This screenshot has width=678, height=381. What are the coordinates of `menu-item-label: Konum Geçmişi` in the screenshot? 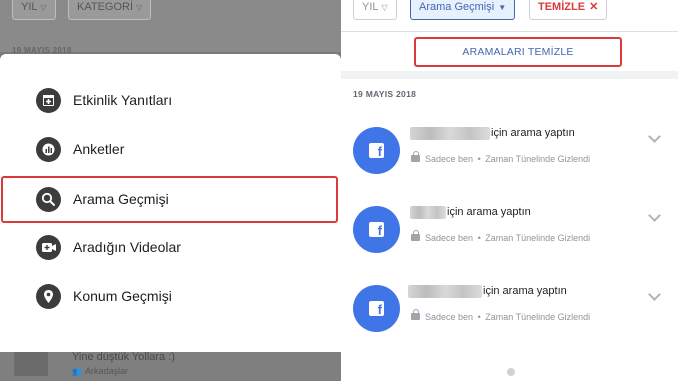 It's located at (122, 296).